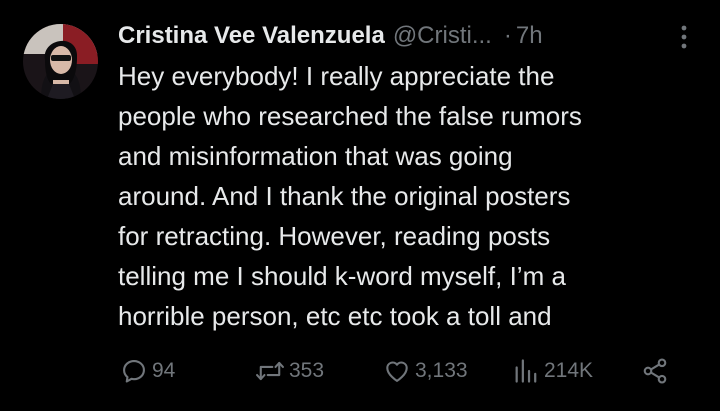 The width and height of the screenshot is (720, 411). What do you see at coordinates (164, 370) in the screenshot?
I see `reply-count: 94` at bounding box center [164, 370].